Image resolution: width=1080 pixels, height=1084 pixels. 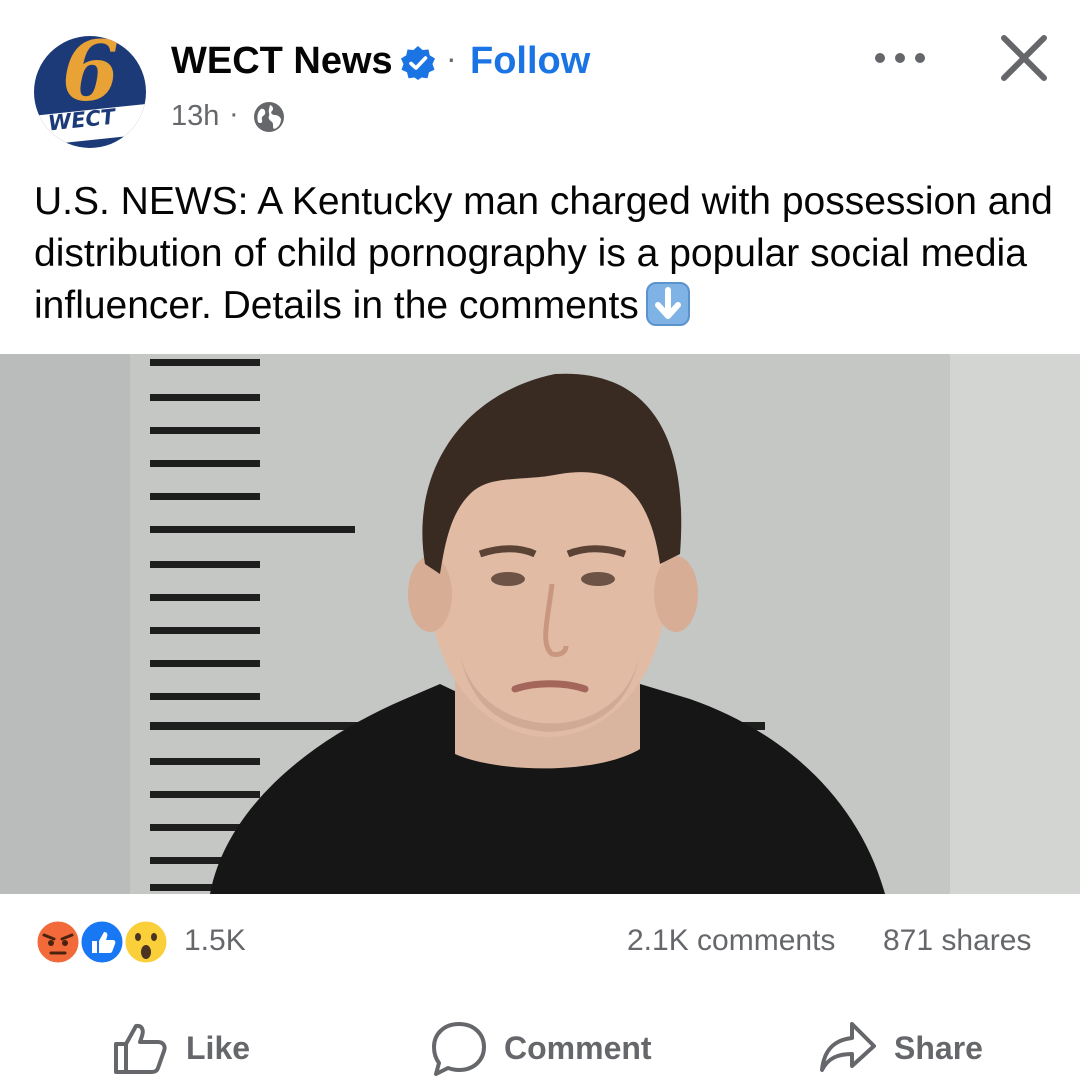 I want to click on share-arrow-icon, so click(x=848, y=1047).